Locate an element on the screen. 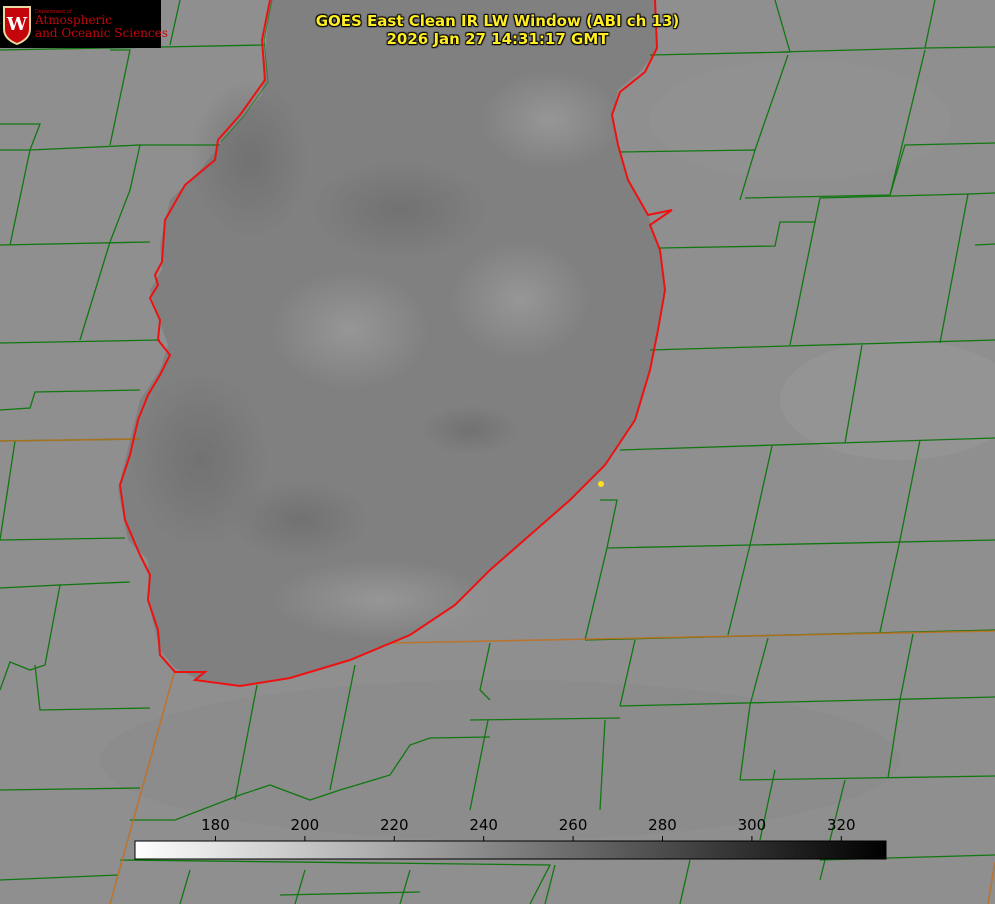 The image size is (995, 904). colorbar-tick-label: 180 is located at coordinates (215, 825).